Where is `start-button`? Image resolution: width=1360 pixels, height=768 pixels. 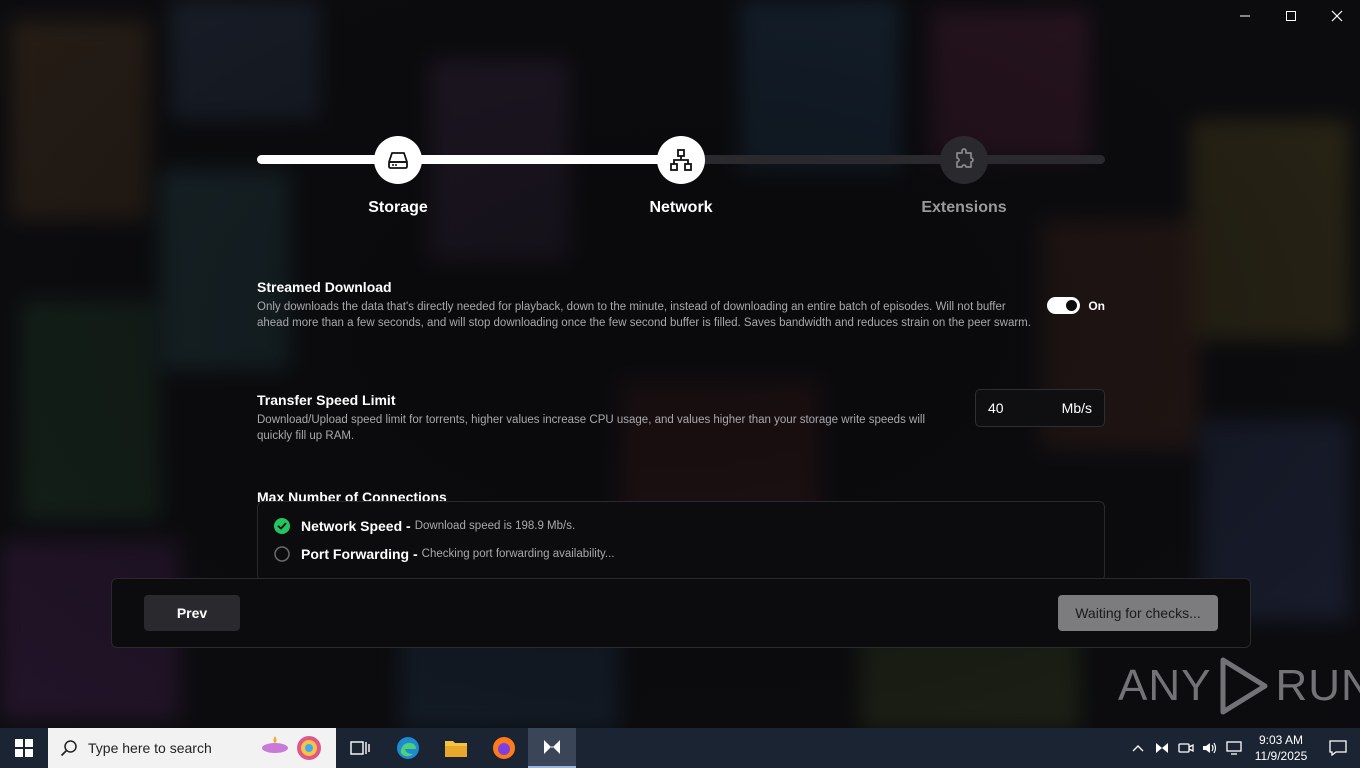
start-button is located at coordinates (24, 748).